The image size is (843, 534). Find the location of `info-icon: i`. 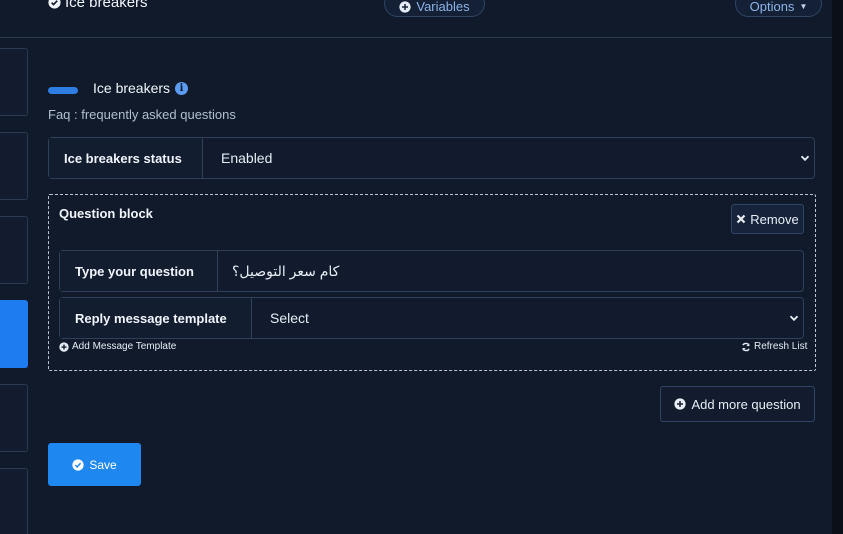

info-icon: i is located at coordinates (182, 88).